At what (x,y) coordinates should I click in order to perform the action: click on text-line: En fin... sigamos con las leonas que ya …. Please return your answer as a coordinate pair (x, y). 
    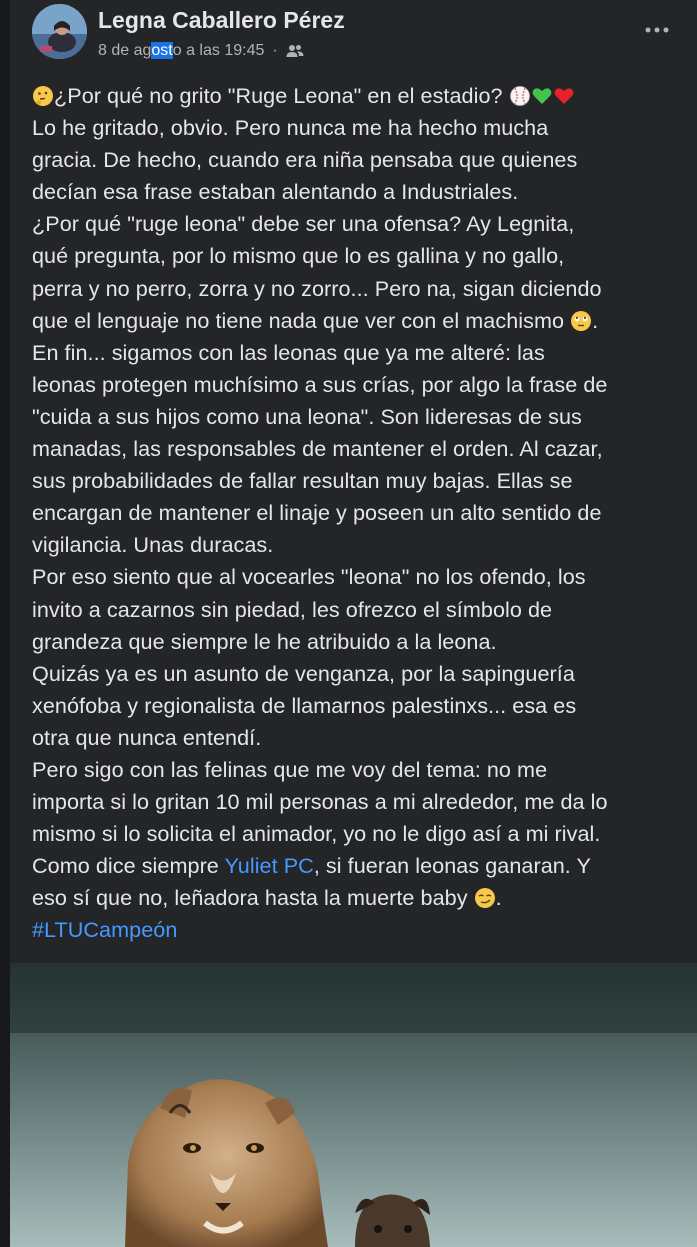
    Looking at the image, I should click on (288, 352).